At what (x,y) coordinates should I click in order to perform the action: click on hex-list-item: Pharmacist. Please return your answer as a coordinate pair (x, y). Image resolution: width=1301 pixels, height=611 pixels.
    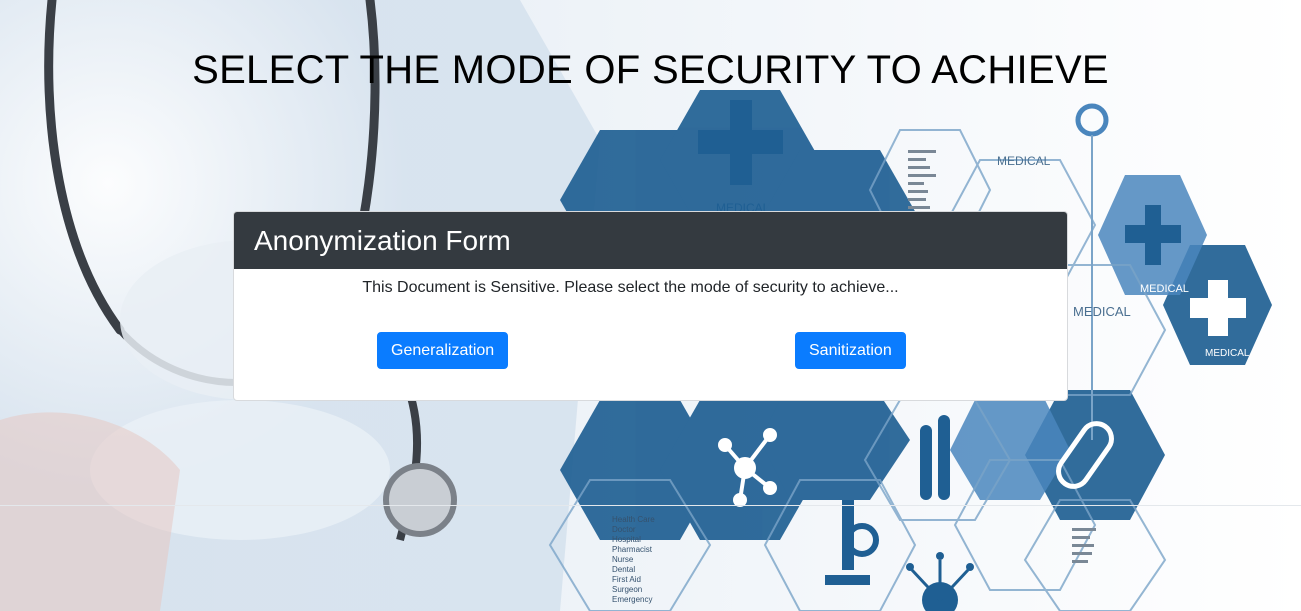
    Looking at the image, I should click on (632, 549).